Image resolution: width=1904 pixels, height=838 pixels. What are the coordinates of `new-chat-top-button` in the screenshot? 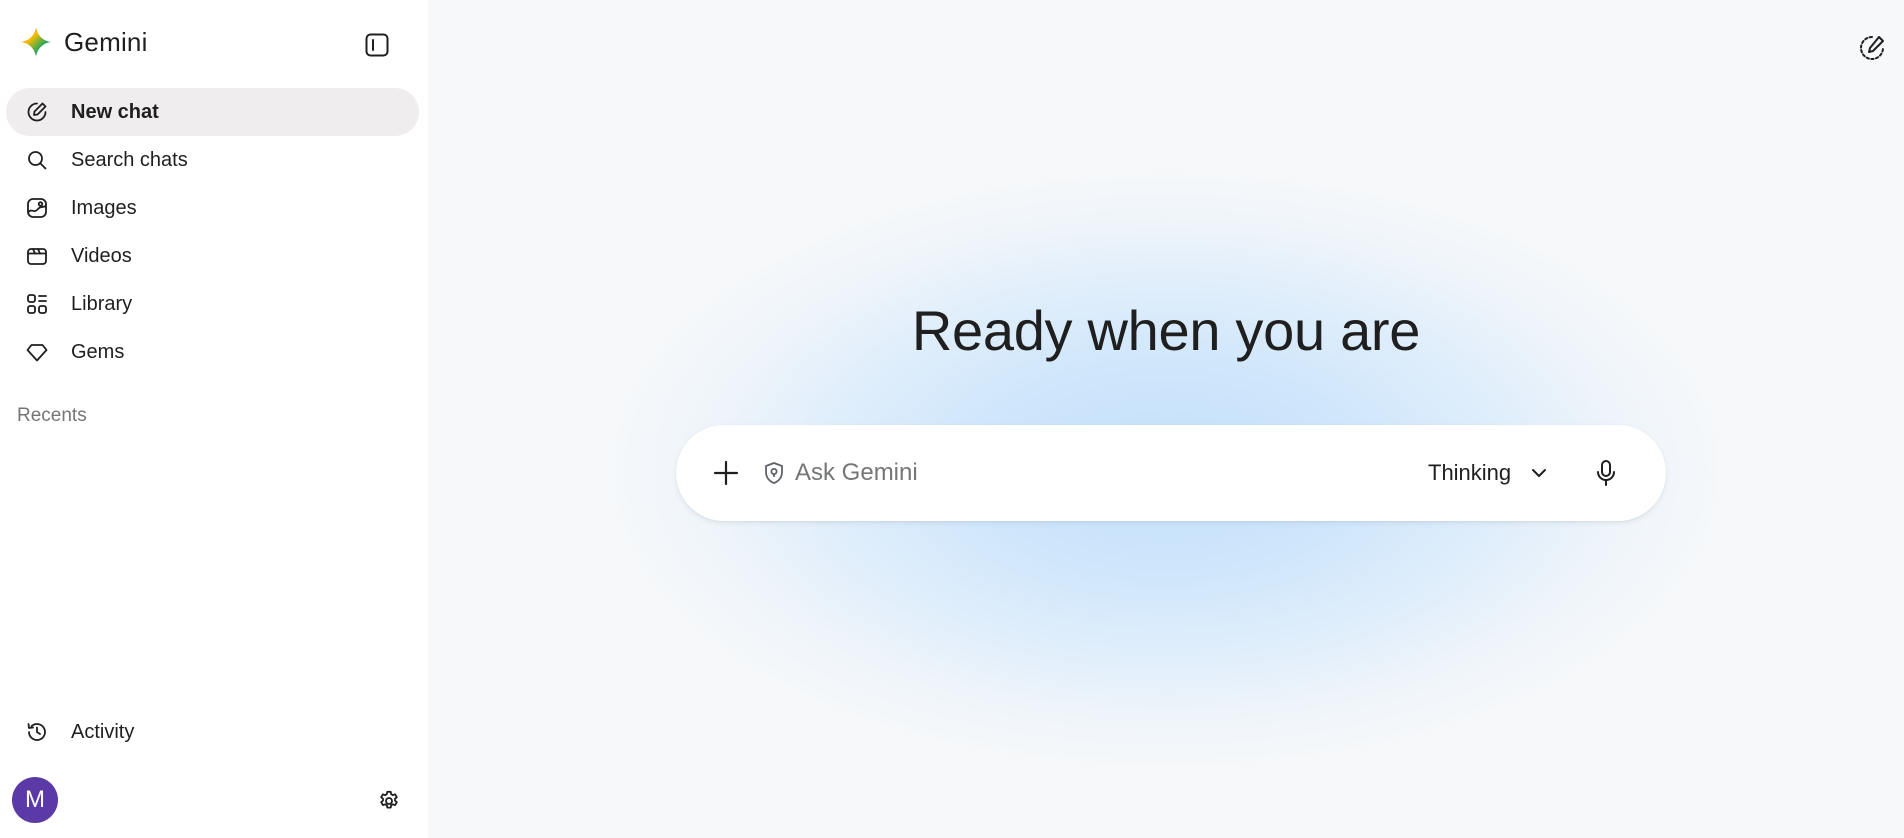 It's located at (1872, 48).